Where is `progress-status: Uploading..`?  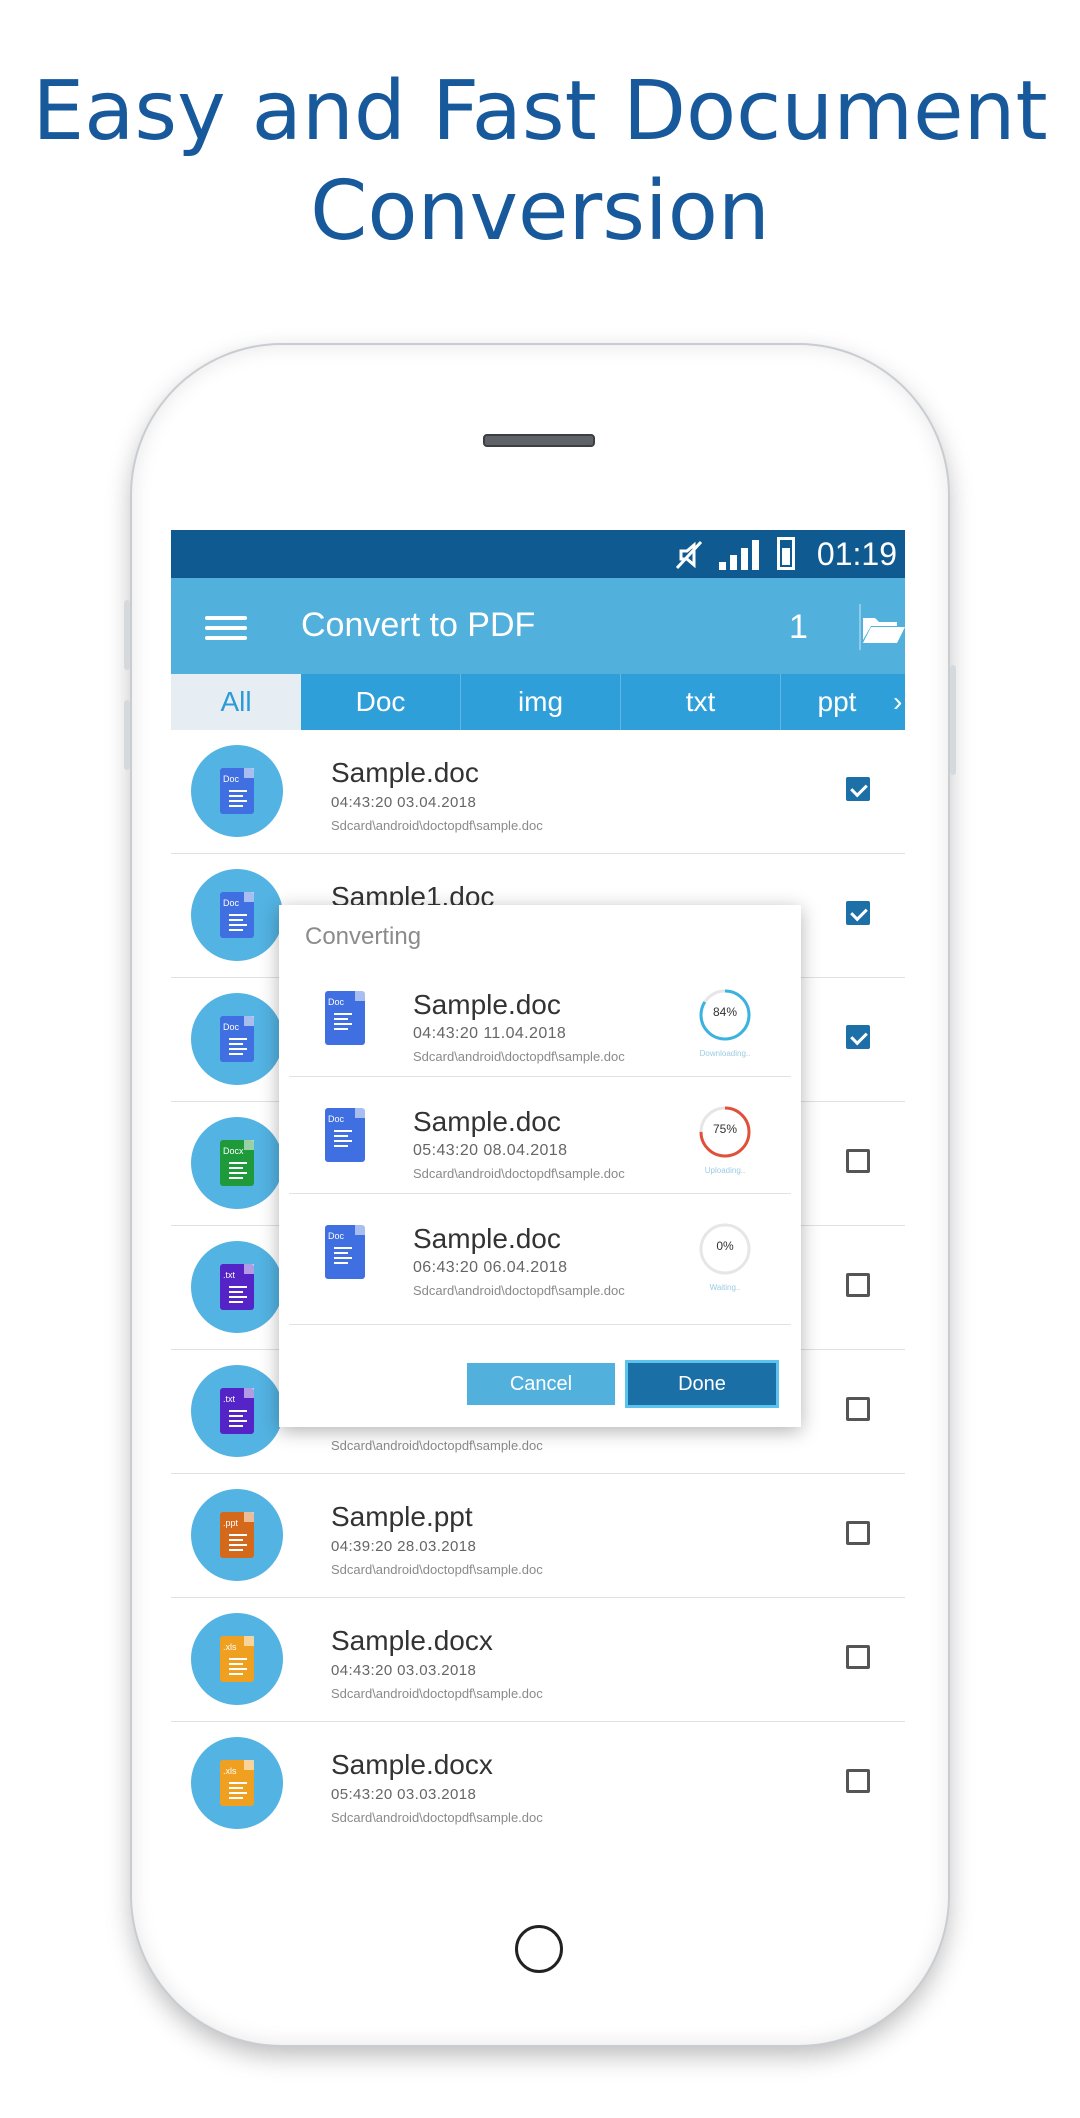
progress-status: Uploading.. is located at coordinates (725, 1170).